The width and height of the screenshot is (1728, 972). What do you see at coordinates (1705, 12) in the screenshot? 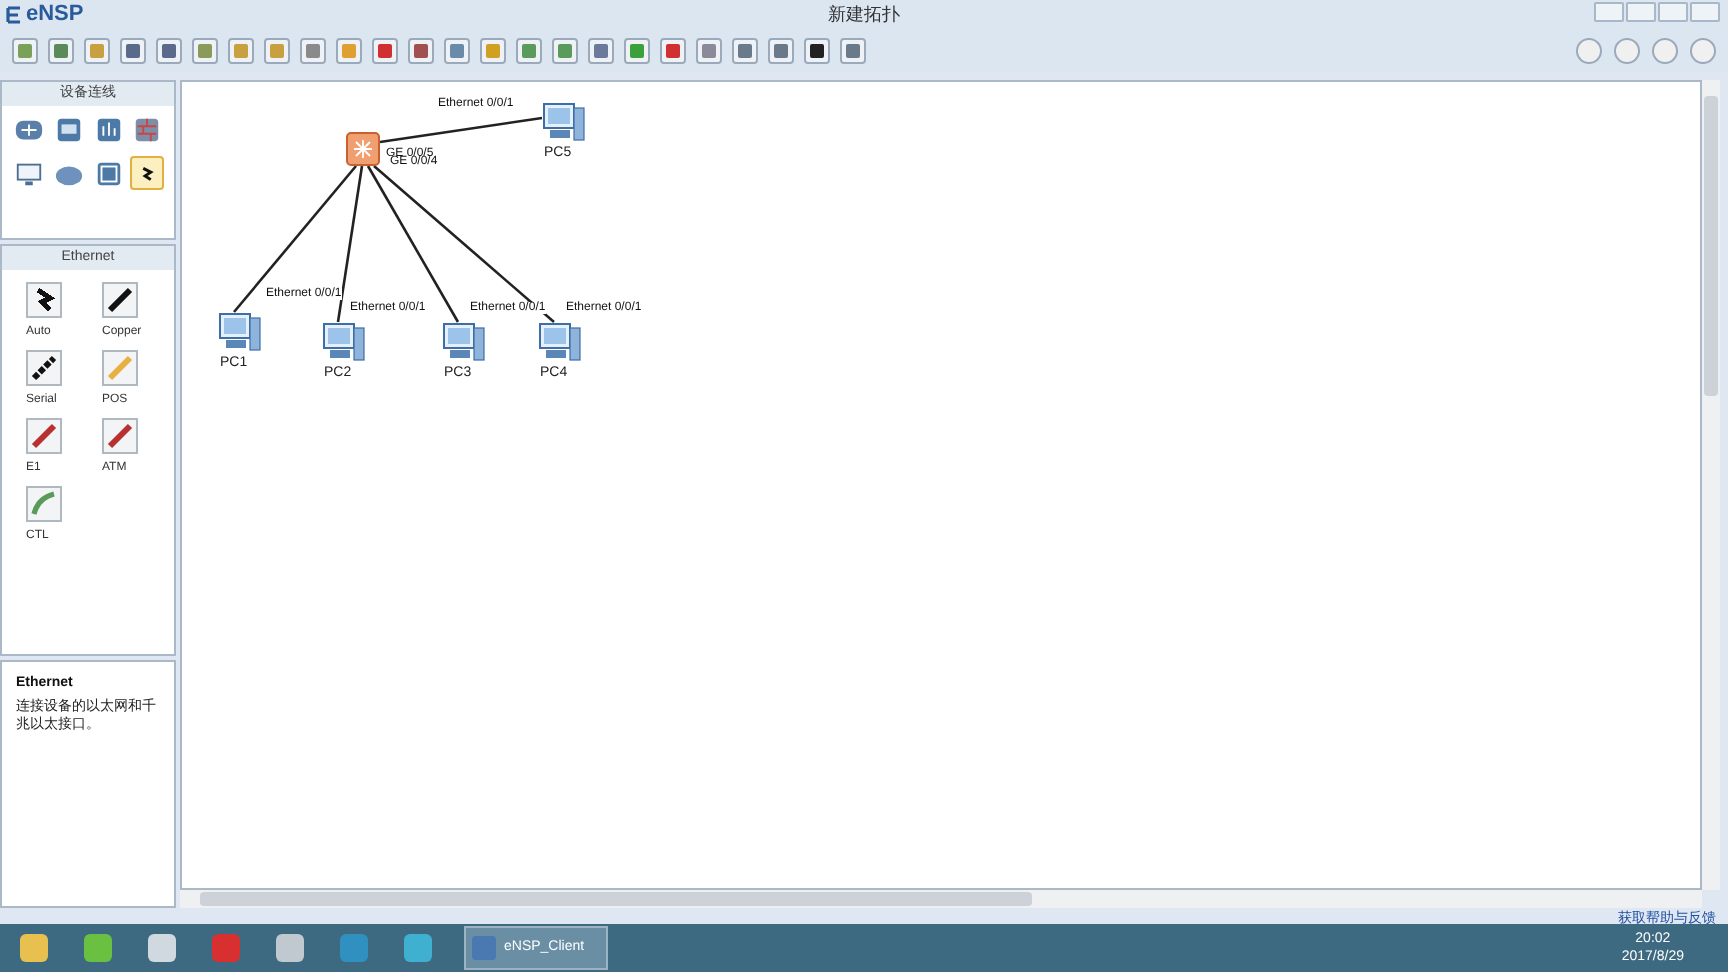
I see `close-button` at bounding box center [1705, 12].